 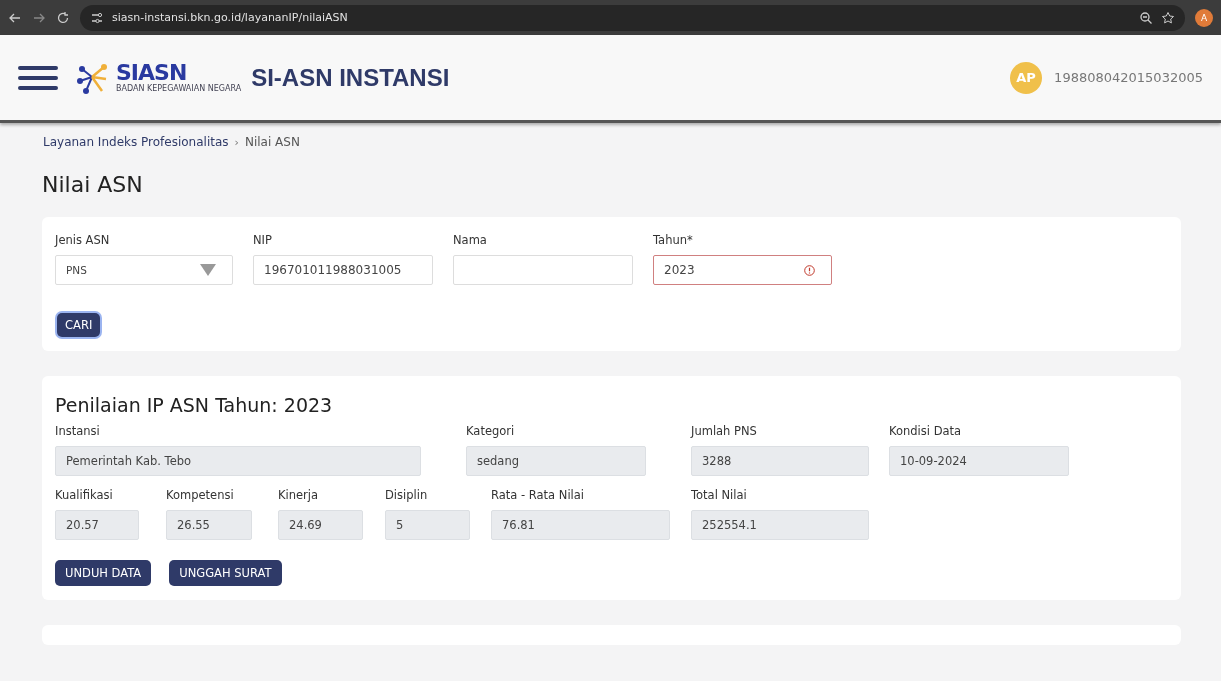 What do you see at coordinates (179, 88) in the screenshot?
I see `logo-subtext: BADAN KEPEGAWAIAN NEGARA` at bounding box center [179, 88].